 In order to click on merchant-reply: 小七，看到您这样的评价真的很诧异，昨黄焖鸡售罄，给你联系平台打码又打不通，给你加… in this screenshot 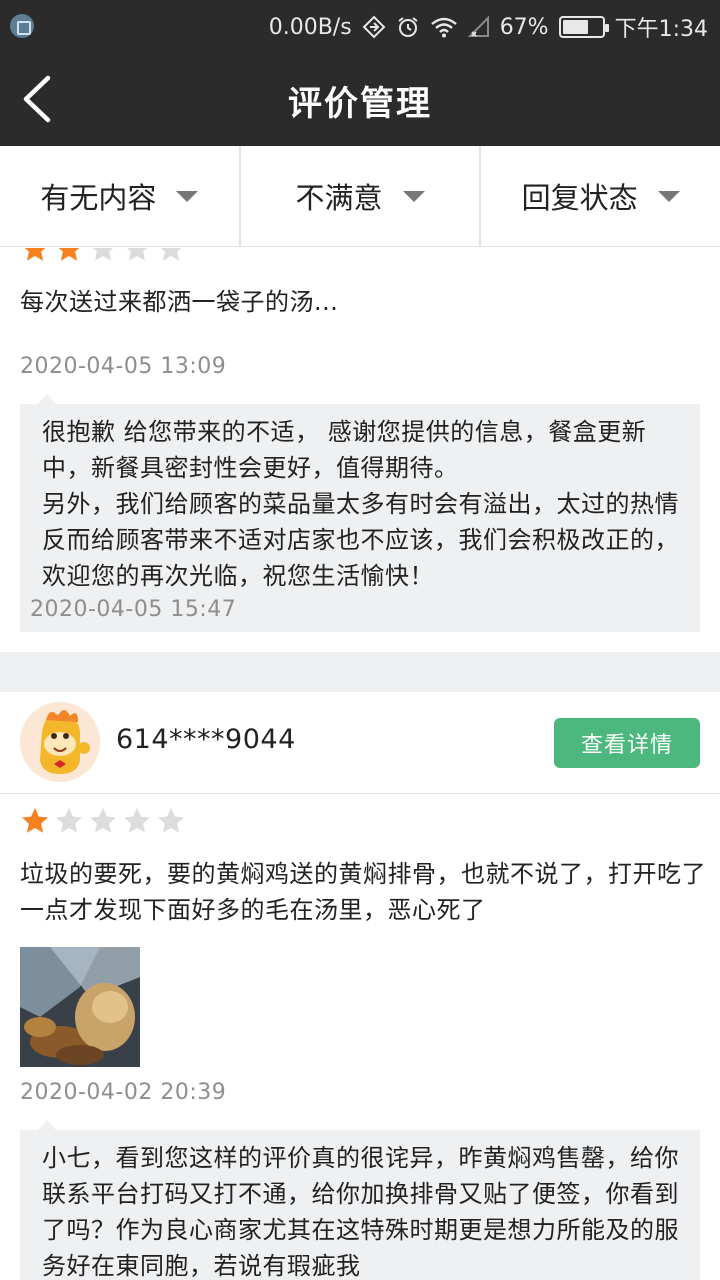, I will do `click(360, 1200)`.